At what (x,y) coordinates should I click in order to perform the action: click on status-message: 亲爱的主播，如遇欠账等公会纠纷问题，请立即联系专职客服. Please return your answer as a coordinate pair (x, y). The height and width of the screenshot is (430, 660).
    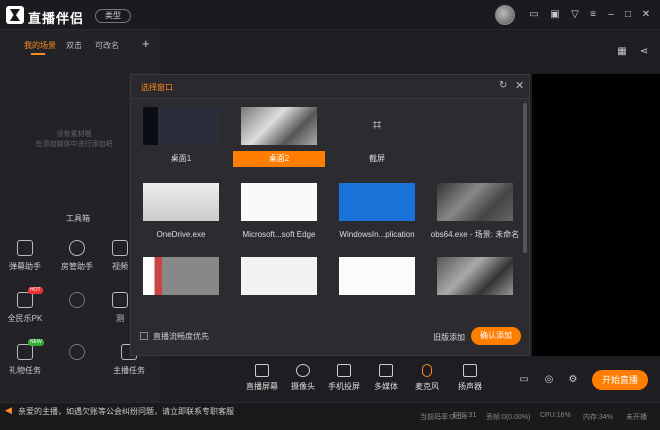
    Looking at the image, I should click on (126, 411).